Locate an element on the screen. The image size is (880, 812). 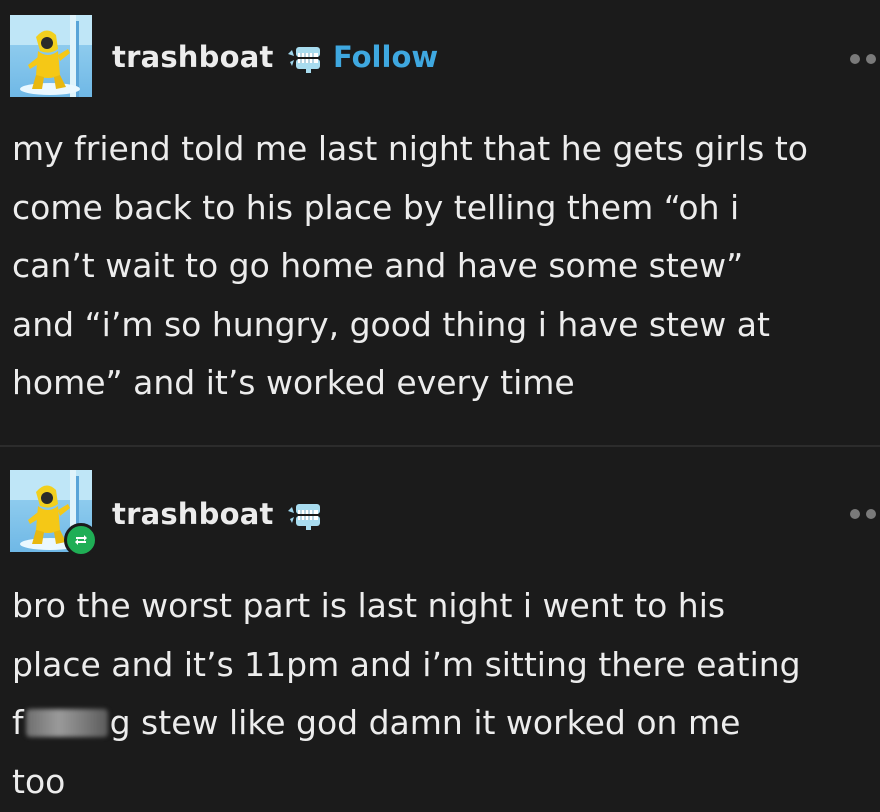
yellow-raincoat-character-avatar-icon is located at coordinates (51, 56).